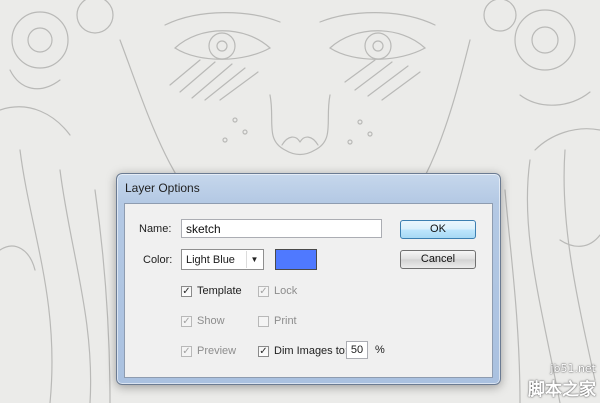 The image size is (600, 403). What do you see at coordinates (155, 229) in the screenshot?
I see `name-label: Name:` at bounding box center [155, 229].